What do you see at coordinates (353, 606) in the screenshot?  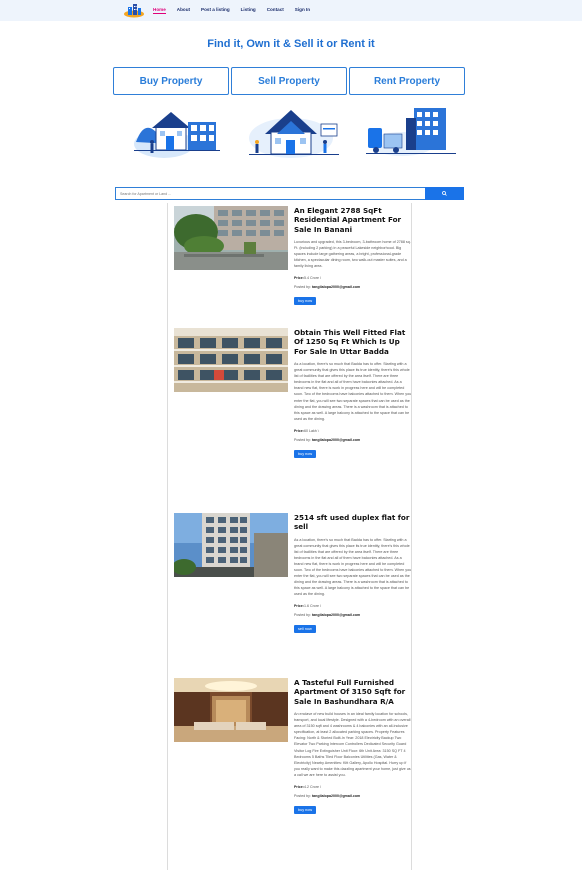 I see `listing-price: Price:1.6 Crore \` at bounding box center [353, 606].